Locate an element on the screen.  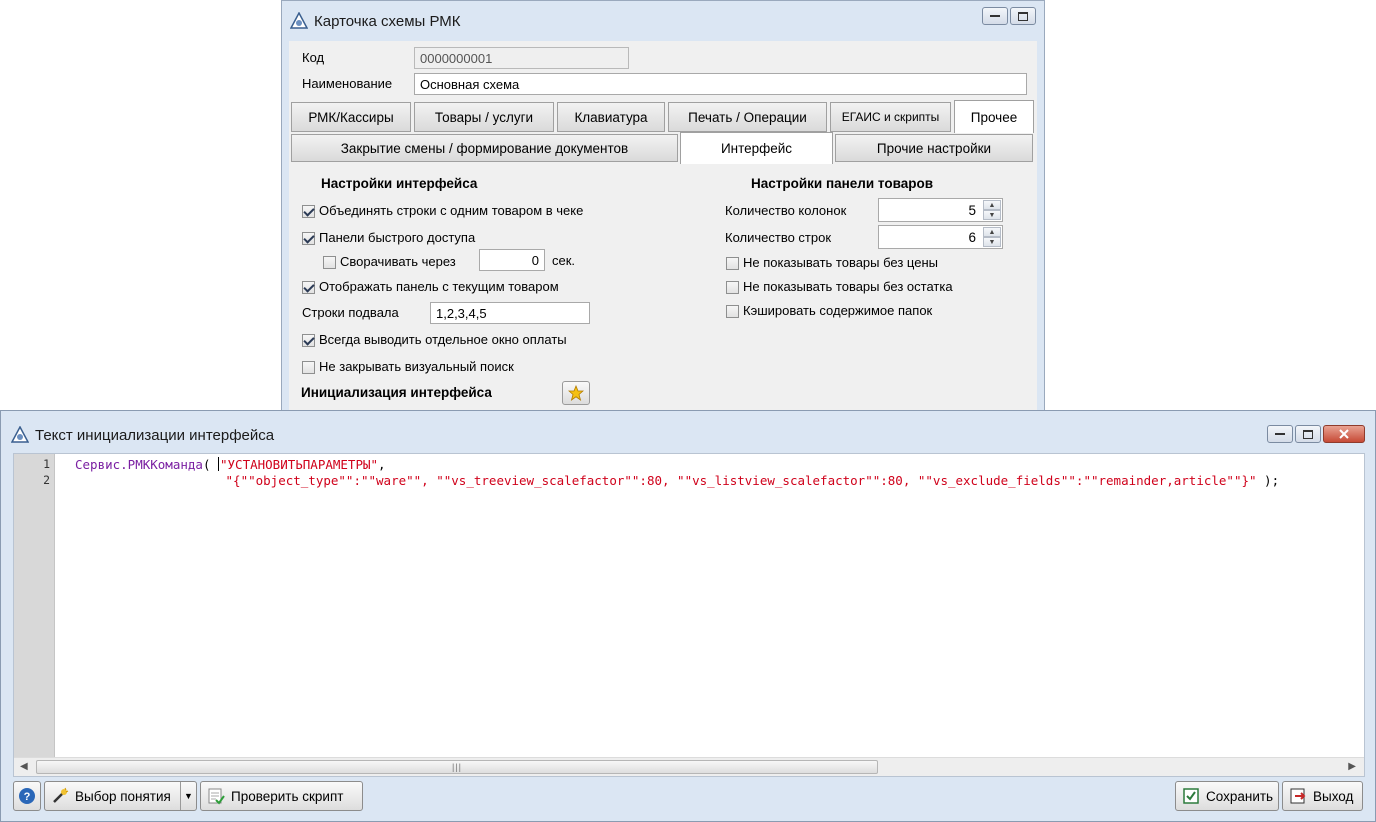
quick-panels-checkbox is located at coordinates (308, 238).